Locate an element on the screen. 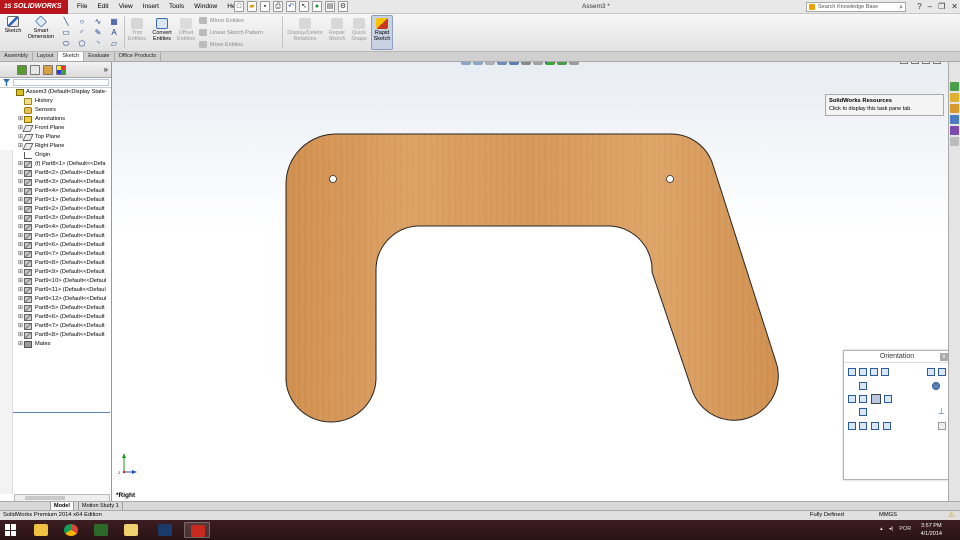  filter-input is located at coordinates (61, 82).